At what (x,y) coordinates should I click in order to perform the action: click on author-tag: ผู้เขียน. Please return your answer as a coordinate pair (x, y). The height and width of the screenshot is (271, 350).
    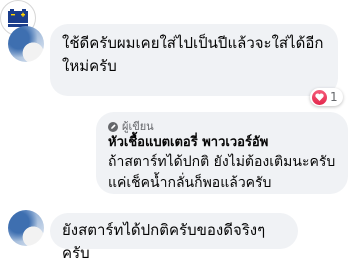
    Looking at the image, I should click on (222, 126).